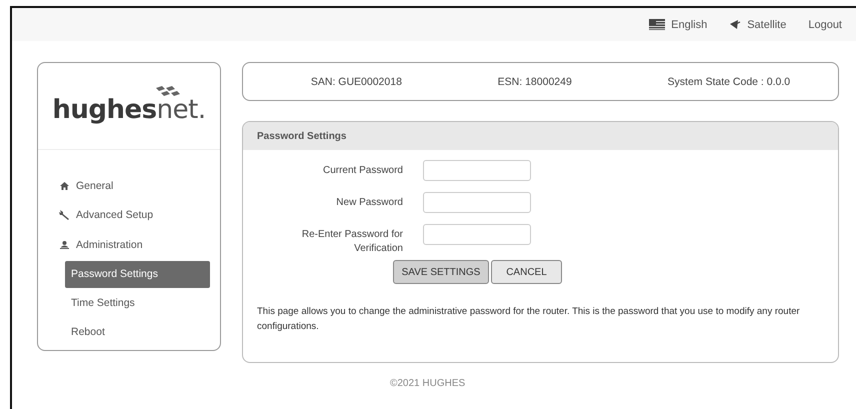 This screenshot has height=409, width=856. What do you see at coordinates (362, 171) in the screenshot?
I see `field-label: Current Password` at bounding box center [362, 171].